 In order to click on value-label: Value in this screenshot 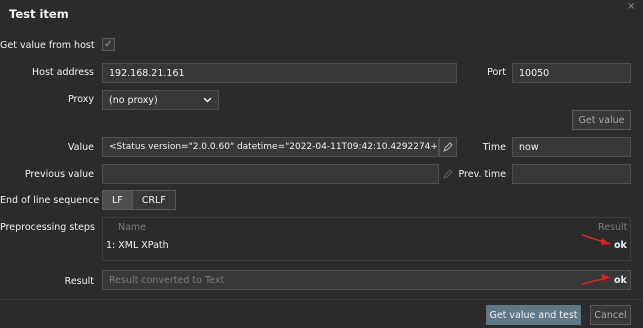, I will do `click(80, 147)`.